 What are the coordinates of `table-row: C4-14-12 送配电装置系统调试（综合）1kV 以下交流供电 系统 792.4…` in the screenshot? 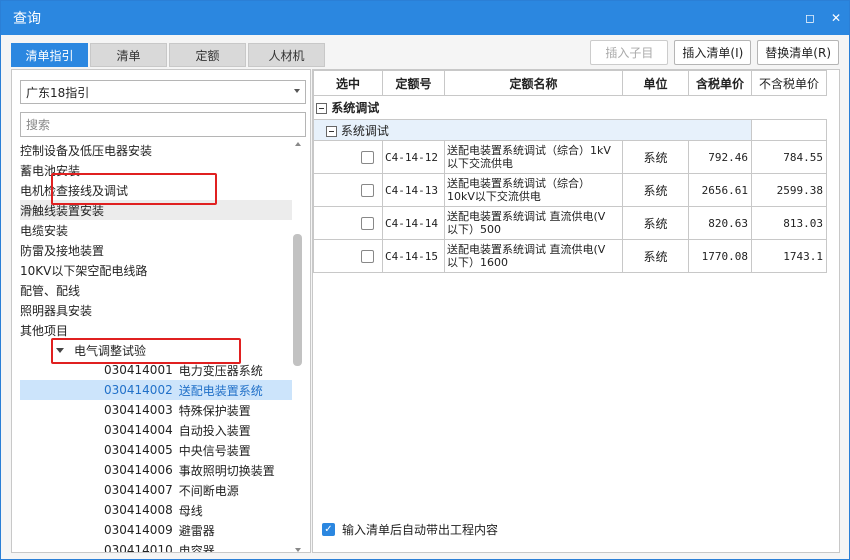 It's located at (570, 157).